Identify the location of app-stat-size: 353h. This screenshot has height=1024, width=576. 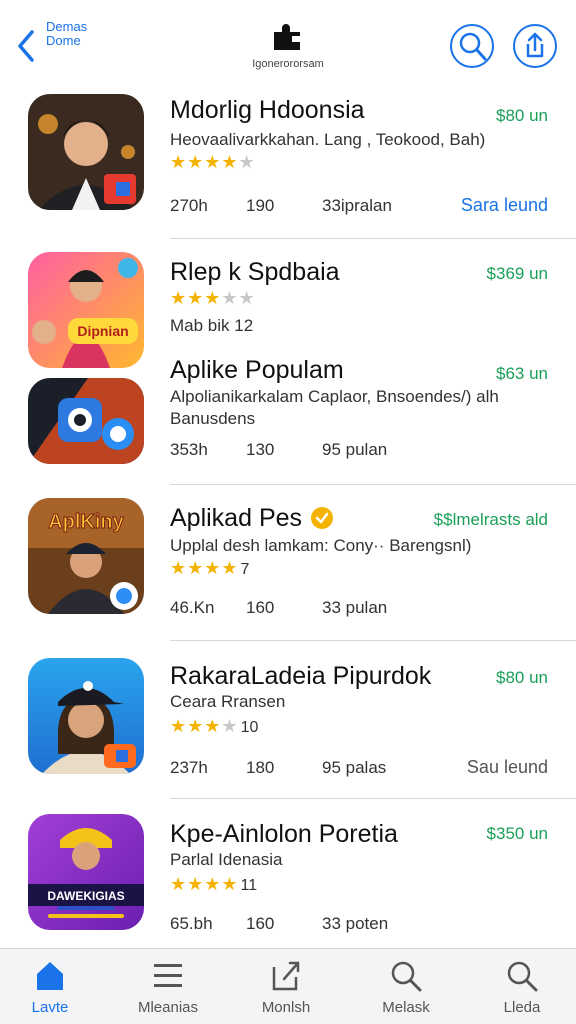
(189, 449).